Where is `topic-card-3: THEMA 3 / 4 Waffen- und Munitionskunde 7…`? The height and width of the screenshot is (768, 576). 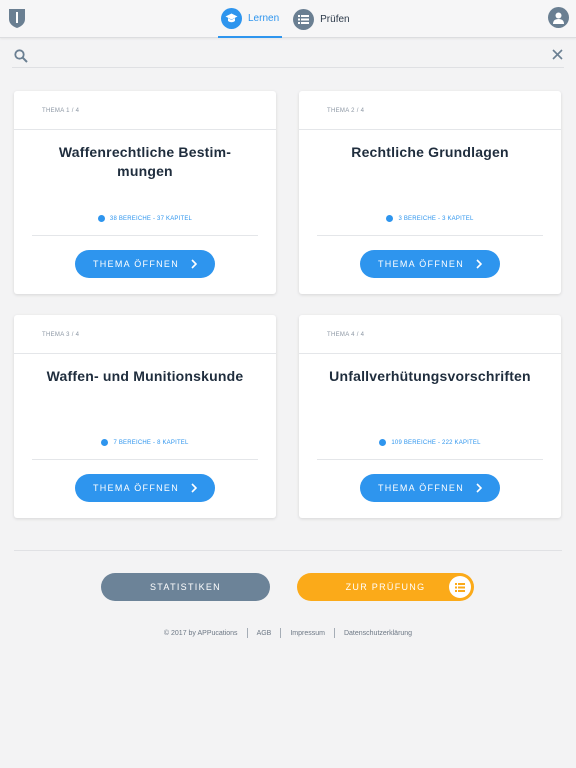
topic-card-3: THEMA 3 / 4 Waffen- und Munitionskunde 7… is located at coordinates (145, 416).